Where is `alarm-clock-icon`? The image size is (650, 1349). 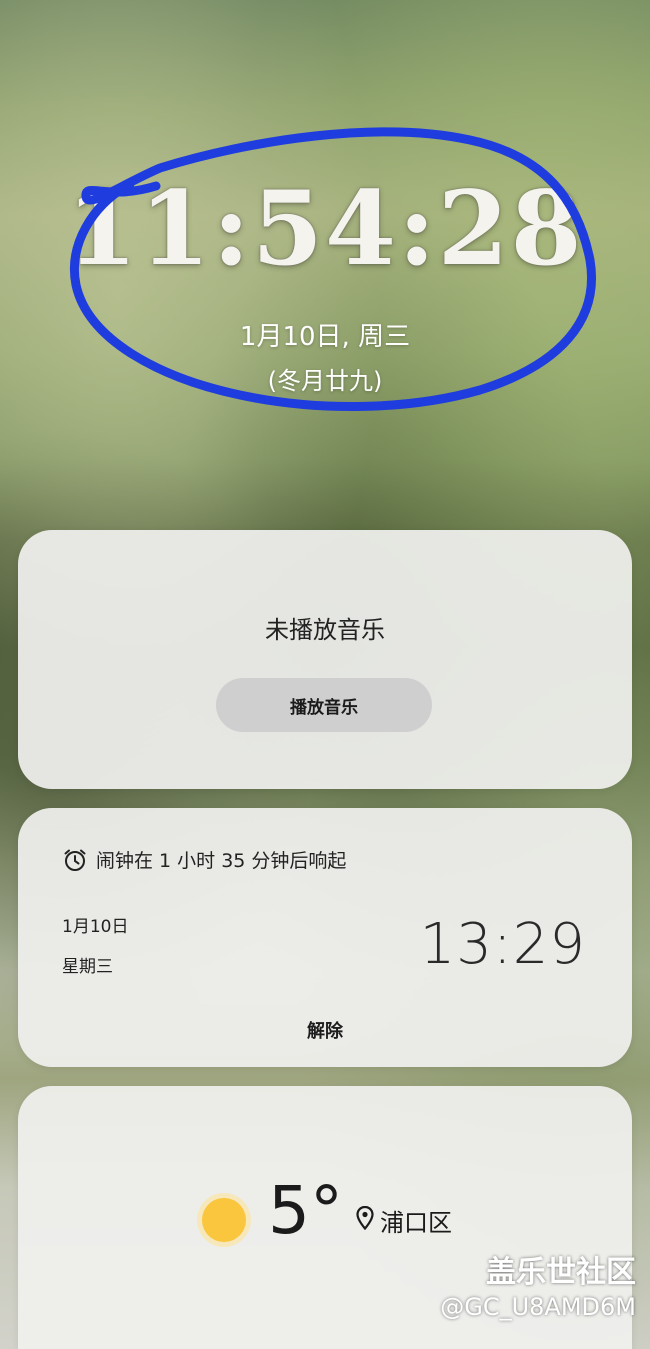
alarm-clock-icon is located at coordinates (75, 860).